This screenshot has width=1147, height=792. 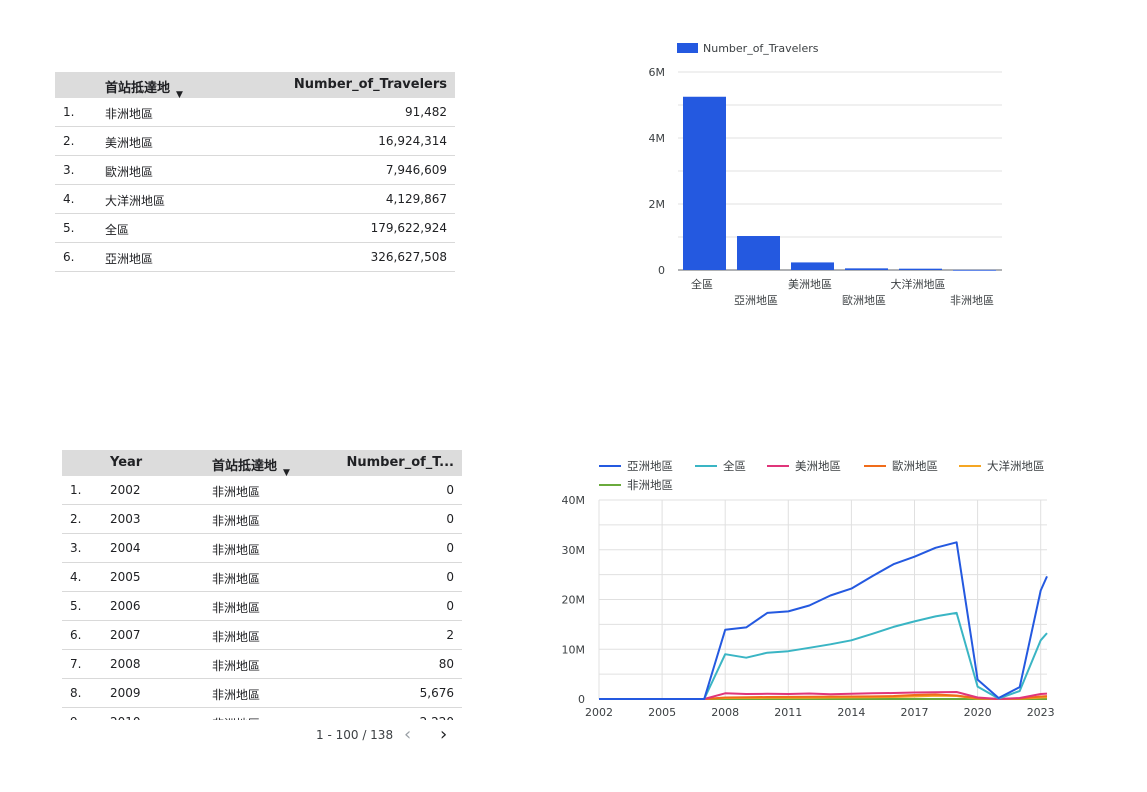 I want to click on x-tick-label: 2023, so click(x=1041, y=712).